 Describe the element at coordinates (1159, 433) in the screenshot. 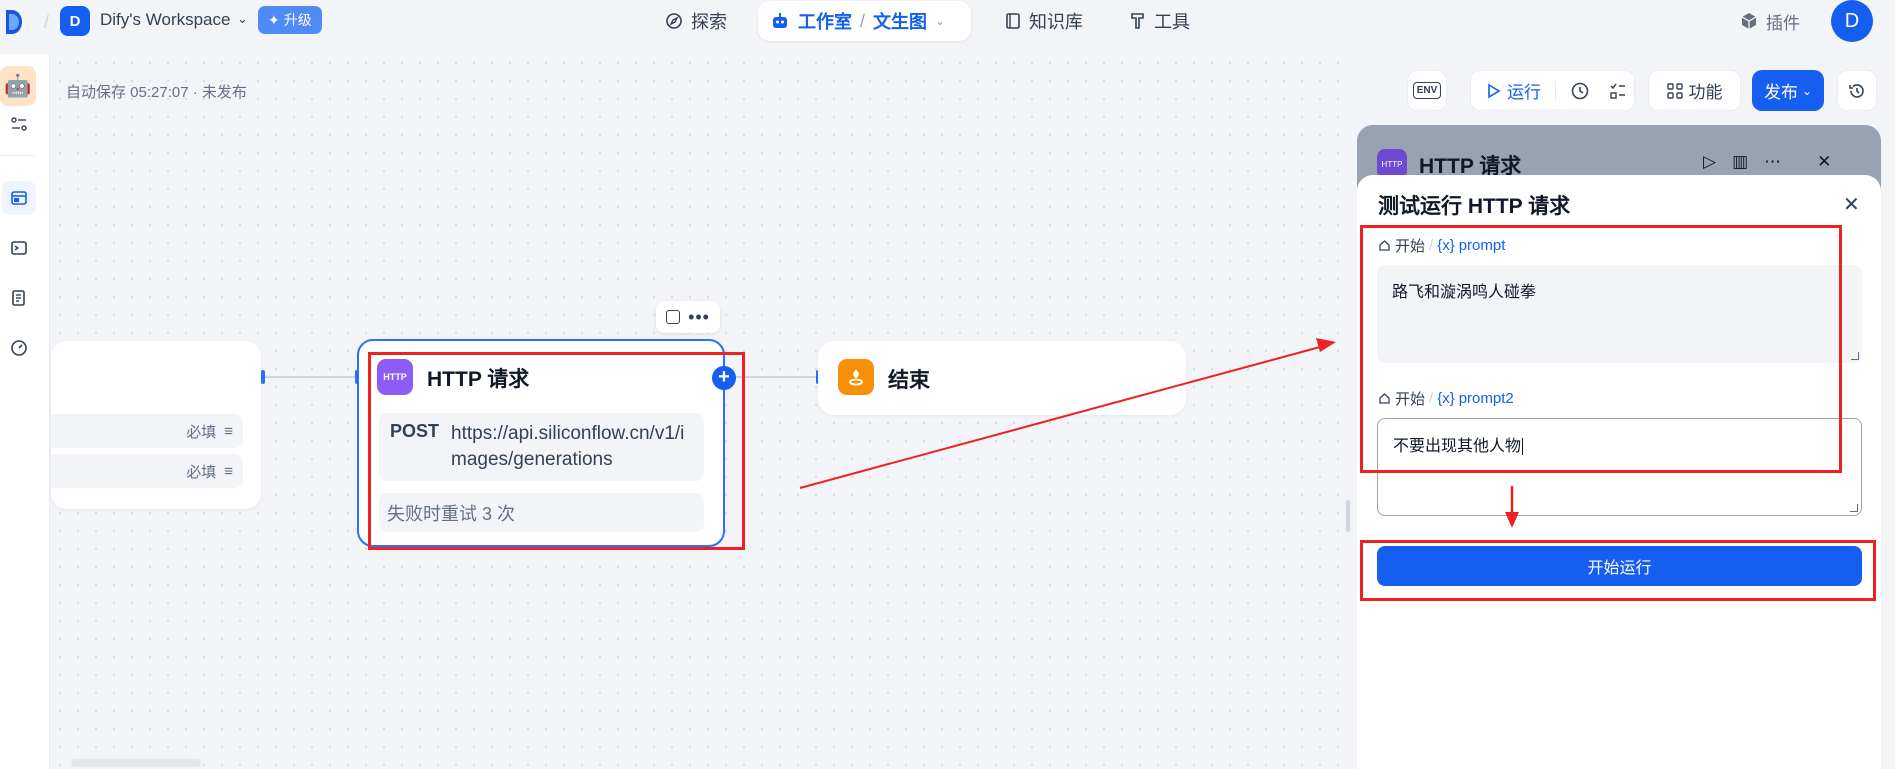

I see `annotation-arrows` at that location.